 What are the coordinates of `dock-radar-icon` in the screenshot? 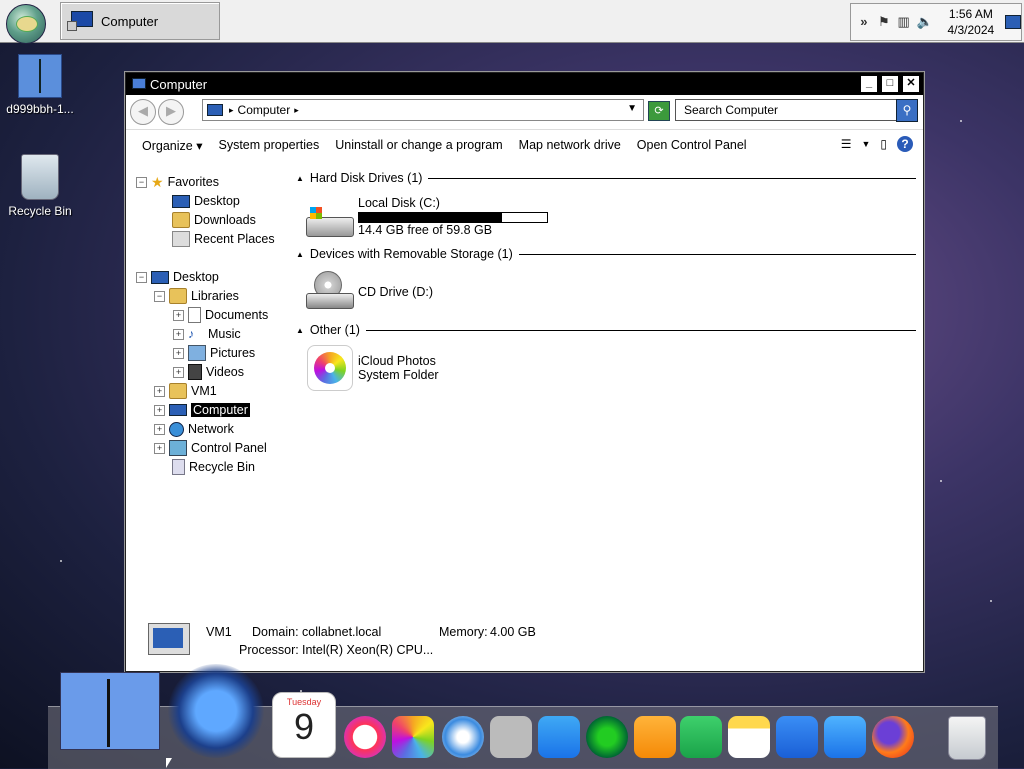 It's located at (607, 737).